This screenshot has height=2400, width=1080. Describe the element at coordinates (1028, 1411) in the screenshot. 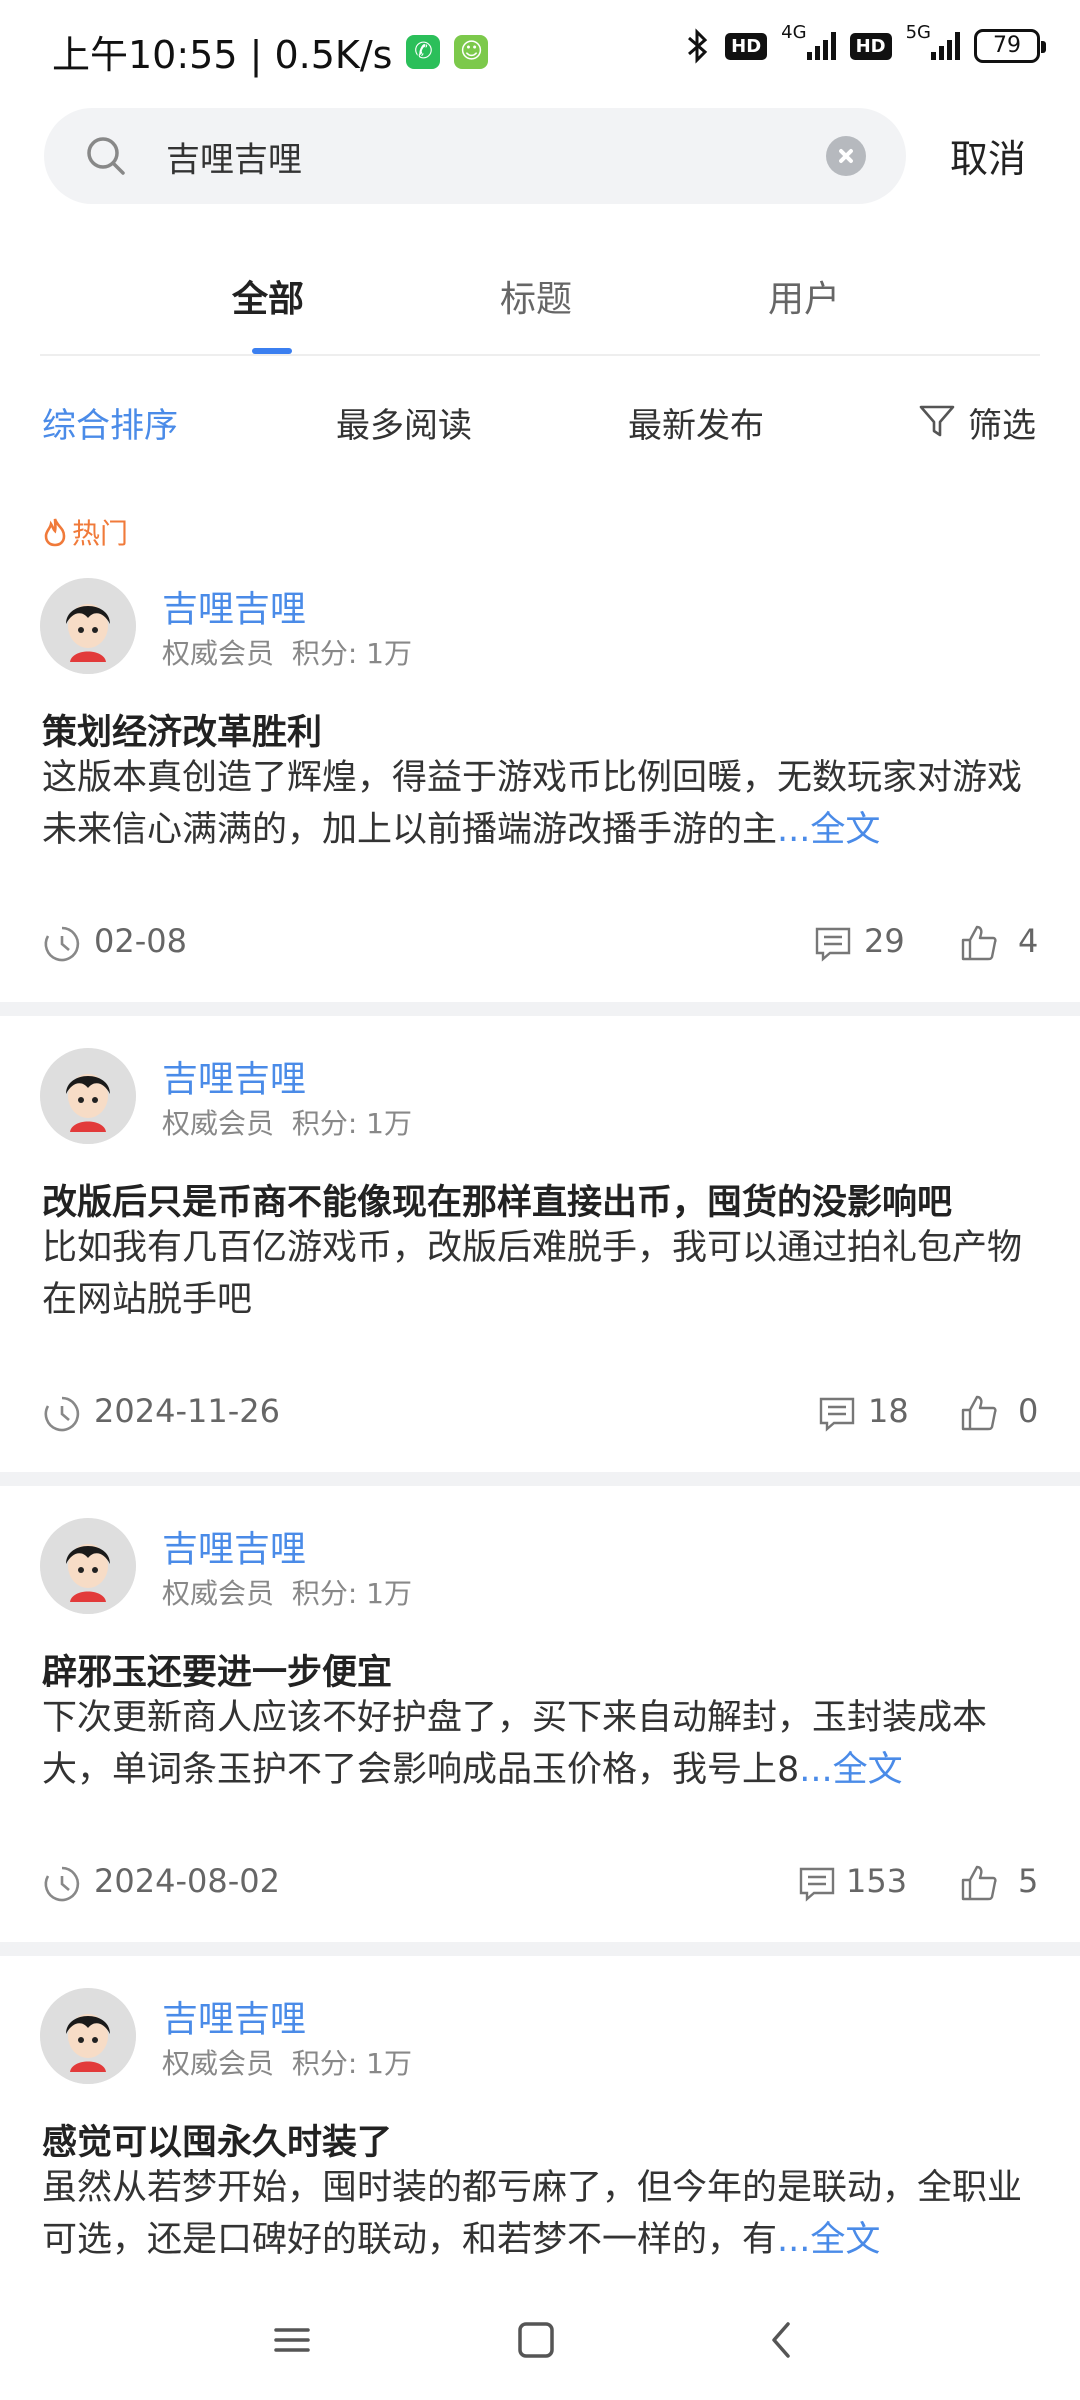

I see `like-count: 0` at that location.